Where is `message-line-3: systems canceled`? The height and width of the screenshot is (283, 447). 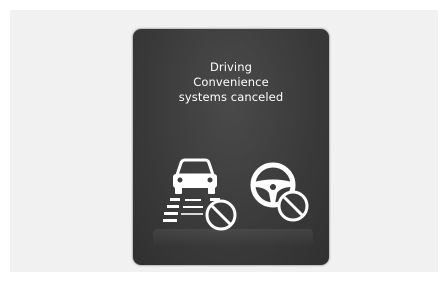
message-line-3: systems canceled is located at coordinates (231, 97).